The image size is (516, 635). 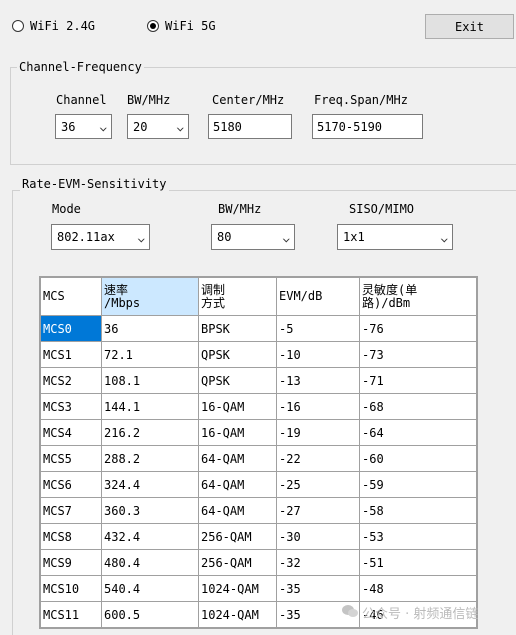 I want to click on cell-sensitivity: -68, so click(x=418, y=406).